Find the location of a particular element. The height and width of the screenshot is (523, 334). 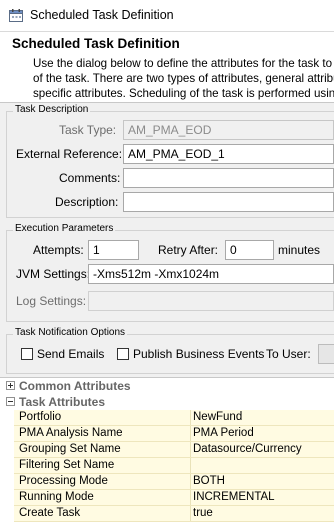

property-value: true is located at coordinates (203, 513).